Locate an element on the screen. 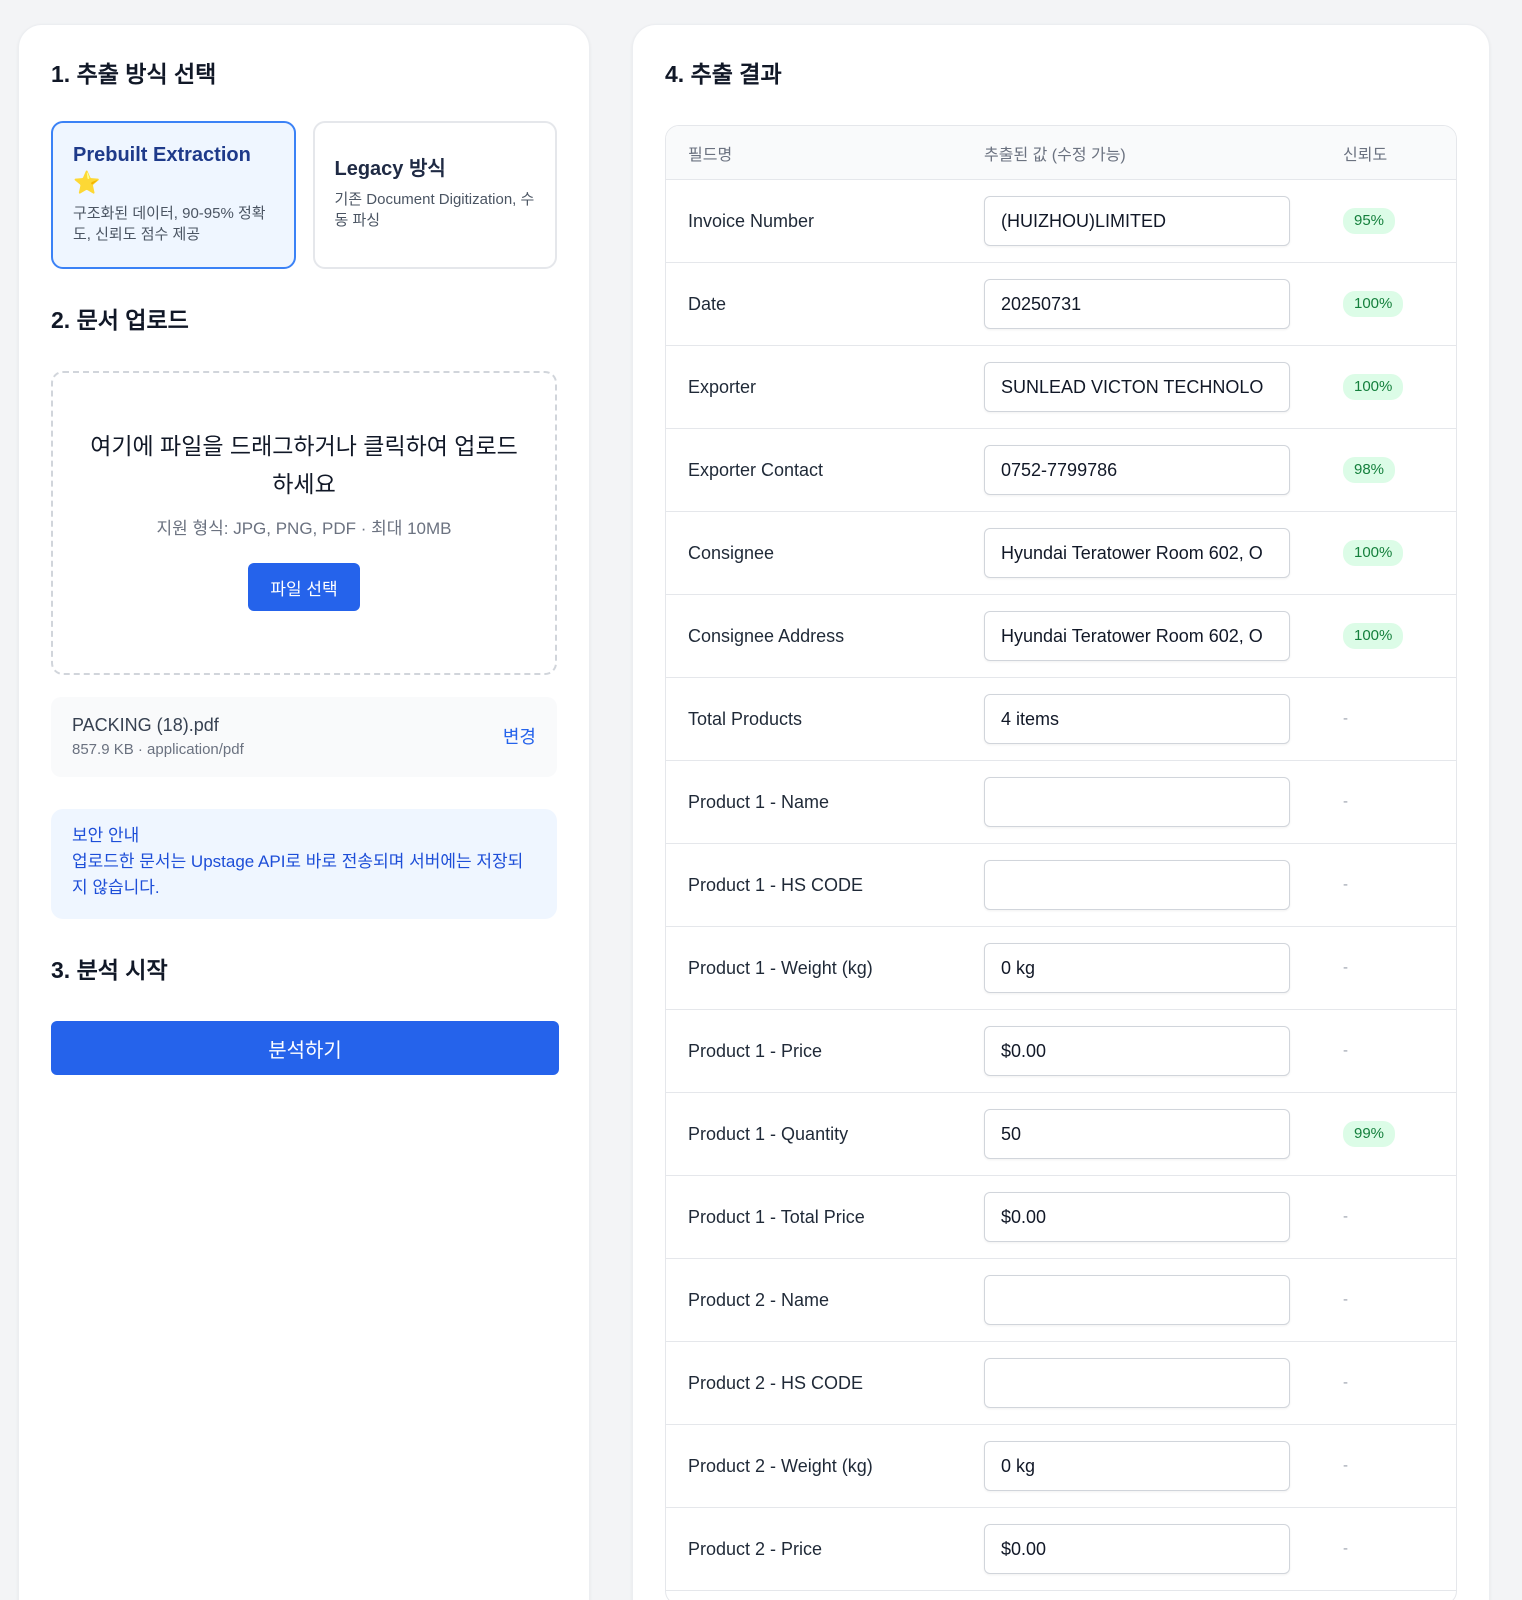  table-row: Invoice Number 95% is located at coordinates (1061, 221).